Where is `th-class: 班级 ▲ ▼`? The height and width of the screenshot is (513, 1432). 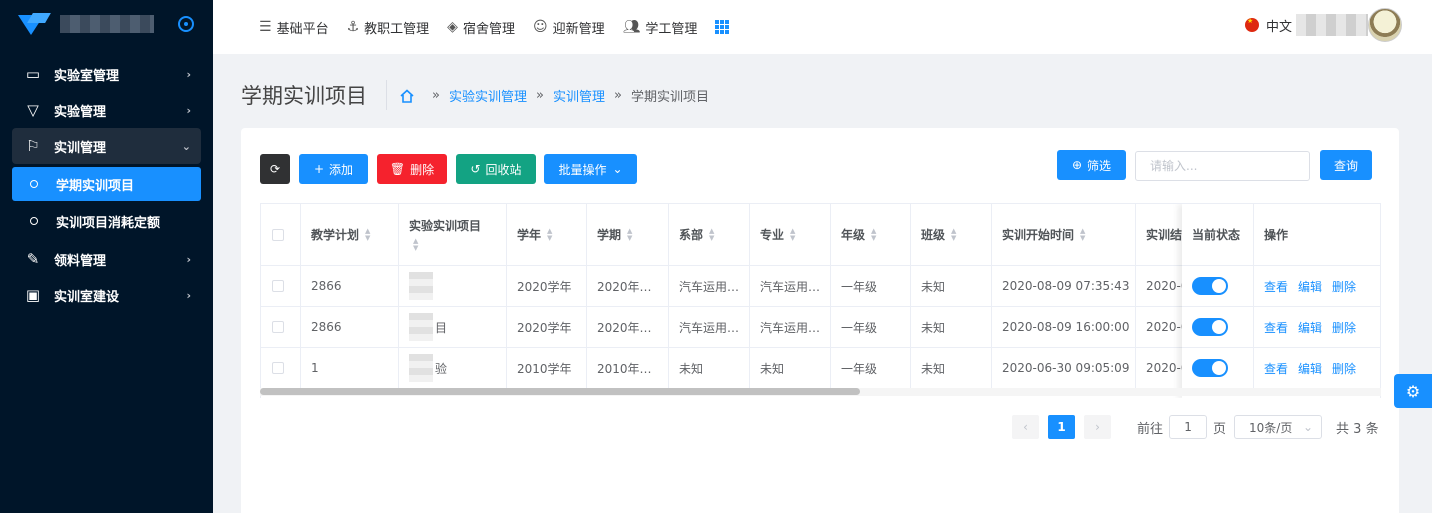
th-class: 班级 ▲ ▼ is located at coordinates (951, 234).